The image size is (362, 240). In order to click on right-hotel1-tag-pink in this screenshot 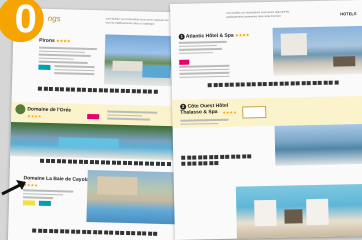, I will do `click(184, 62)`.